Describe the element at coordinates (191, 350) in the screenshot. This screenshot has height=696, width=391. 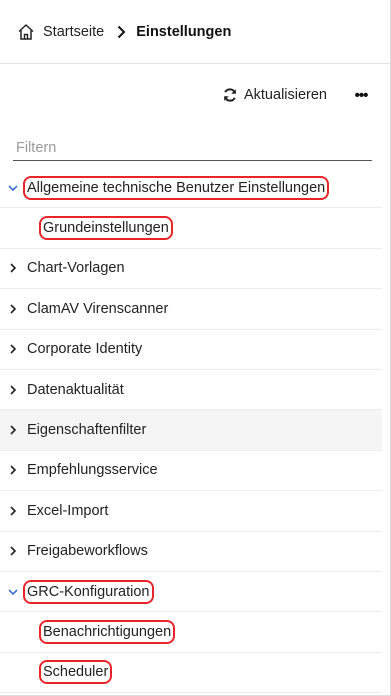
I see `tree-item: Corporate Identity` at that location.